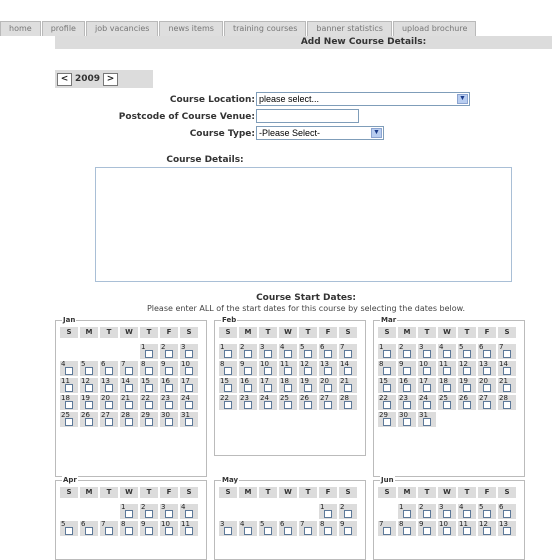 The width and height of the screenshot is (552, 560). I want to click on next-year-button: >, so click(111, 79).